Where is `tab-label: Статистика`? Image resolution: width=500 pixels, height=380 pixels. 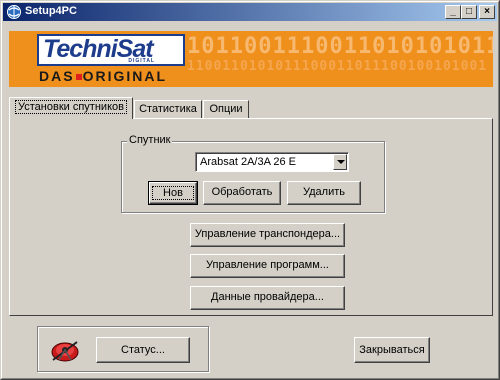
tab-label: Статистика is located at coordinates (168, 109).